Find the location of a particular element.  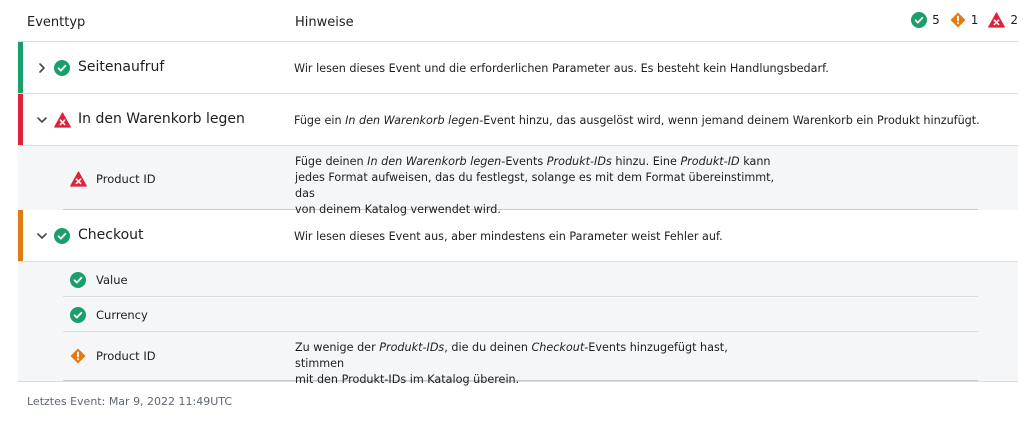

chevron-right-icon is located at coordinates (42, 68).